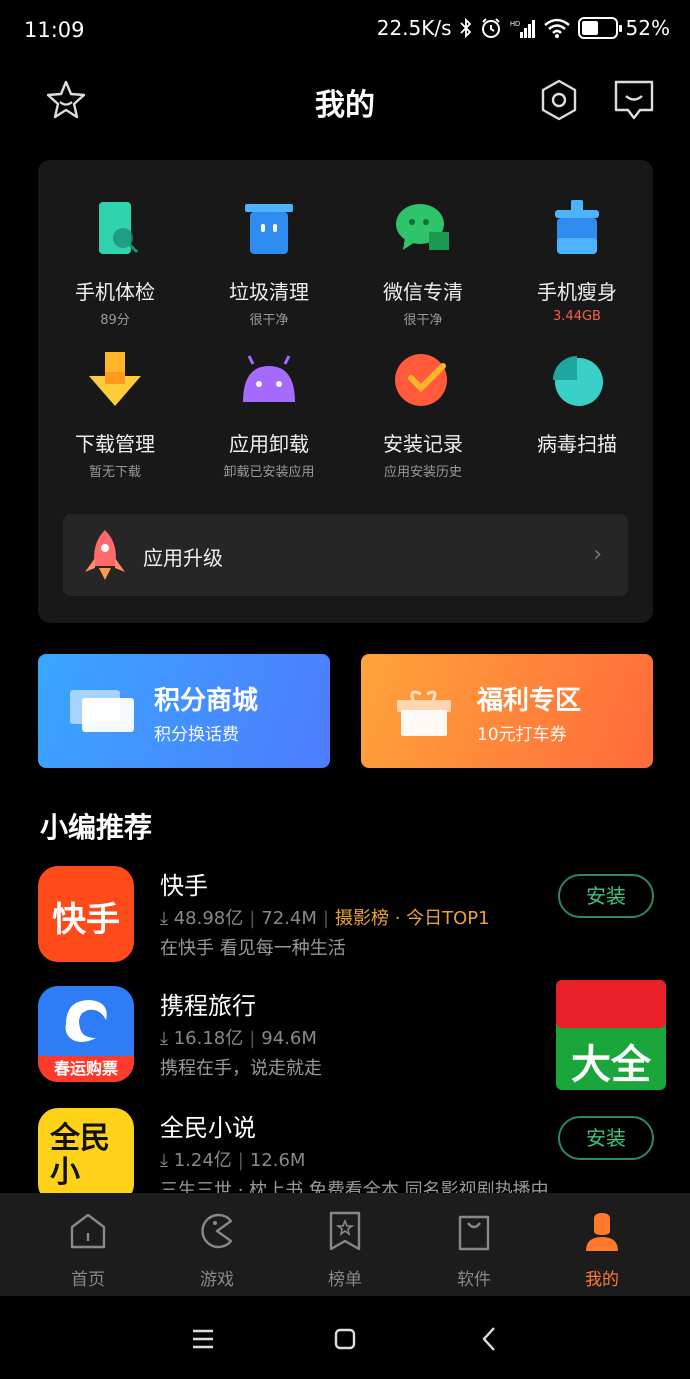 This screenshot has height=1379, width=690. What do you see at coordinates (352, 1035) in the screenshot?
I see `list-item-ctrip: 春运购票 携程旅行 ⤓ 16.18亿 | 94.6M 携程在手，说走就走 大全` at bounding box center [352, 1035].